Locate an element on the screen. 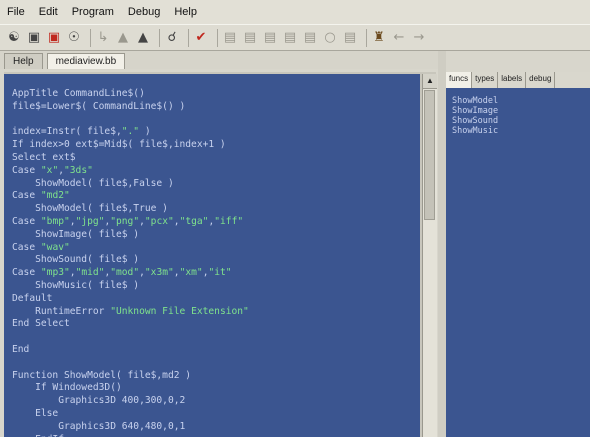 The height and width of the screenshot is (437, 590). code-line: Case "bmp","jpg","png","pcx","tga","iff" is located at coordinates (128, 221).